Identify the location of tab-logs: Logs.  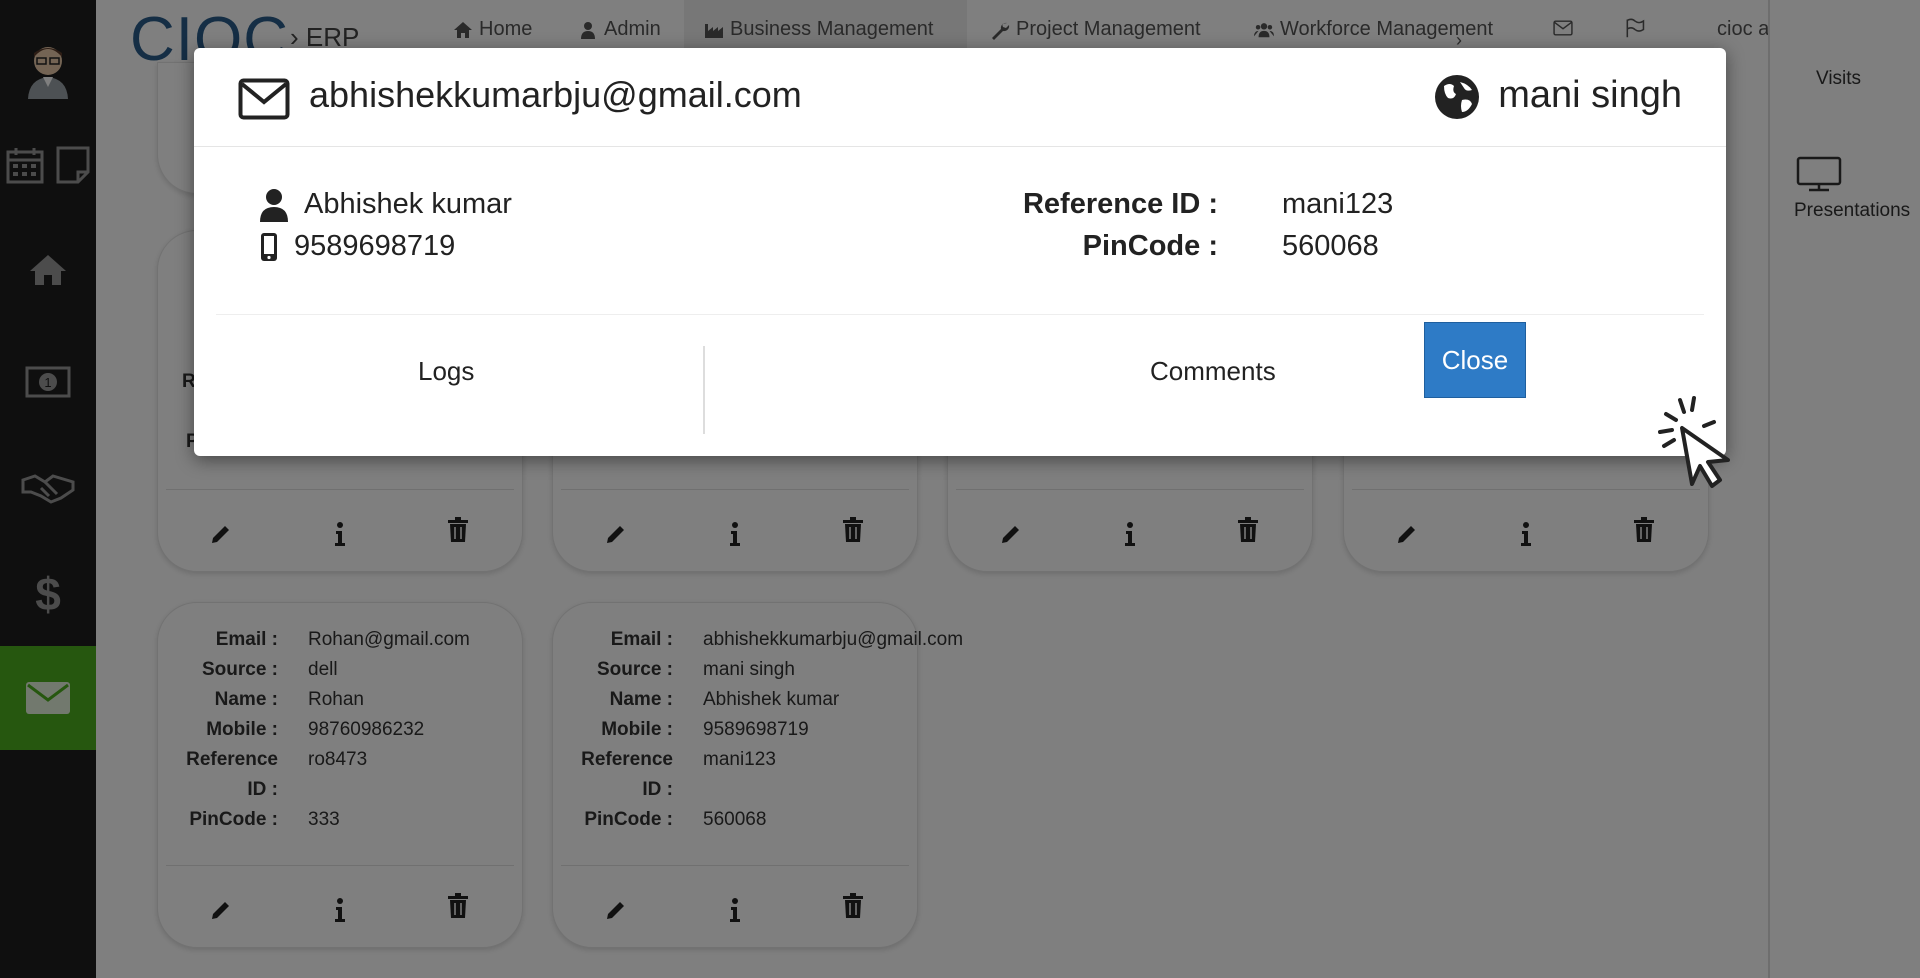
(446, 371).